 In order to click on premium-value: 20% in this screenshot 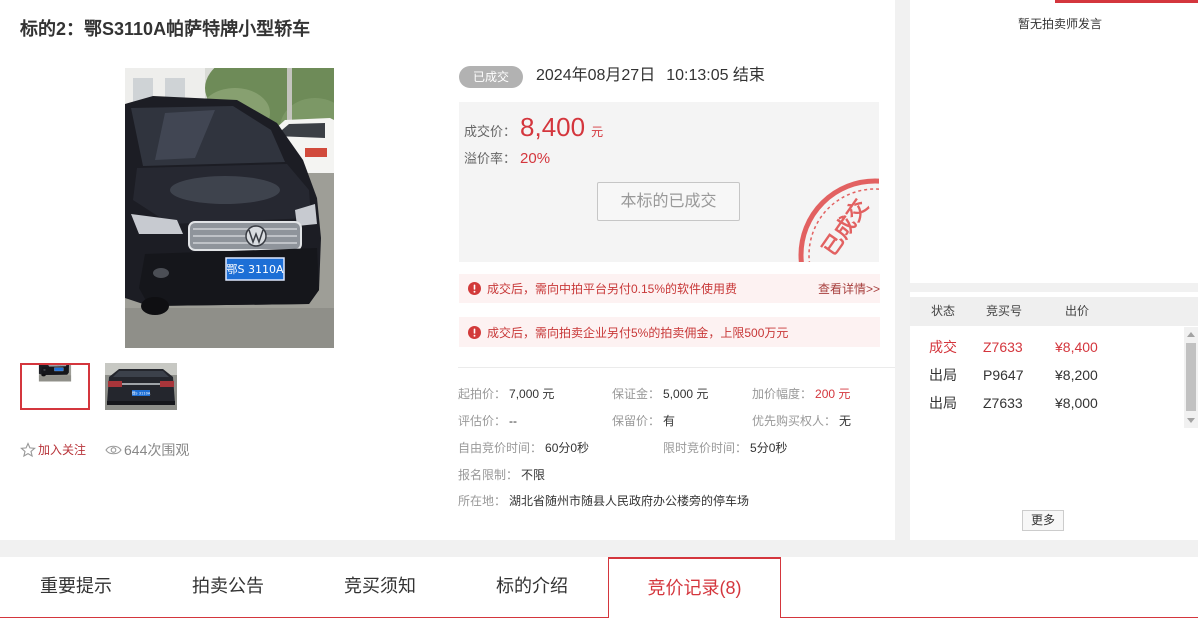, I will do `click(535, 158)`.